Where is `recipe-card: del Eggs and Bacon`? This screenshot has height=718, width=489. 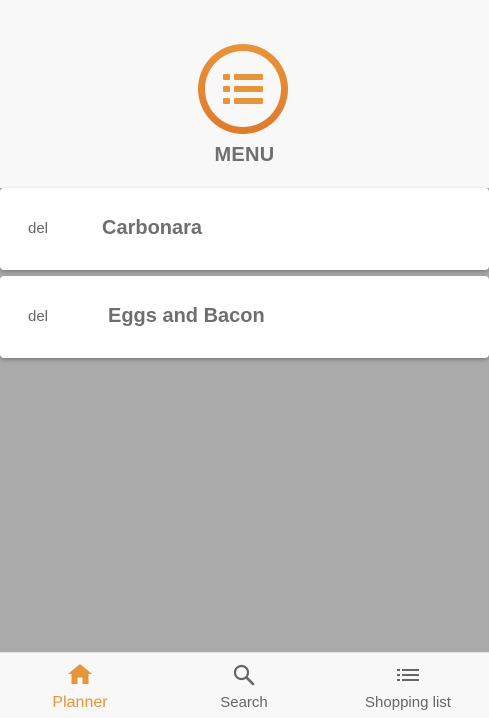
recipe-card: del Eggs and Bacon is located at coordinates (244, 317).